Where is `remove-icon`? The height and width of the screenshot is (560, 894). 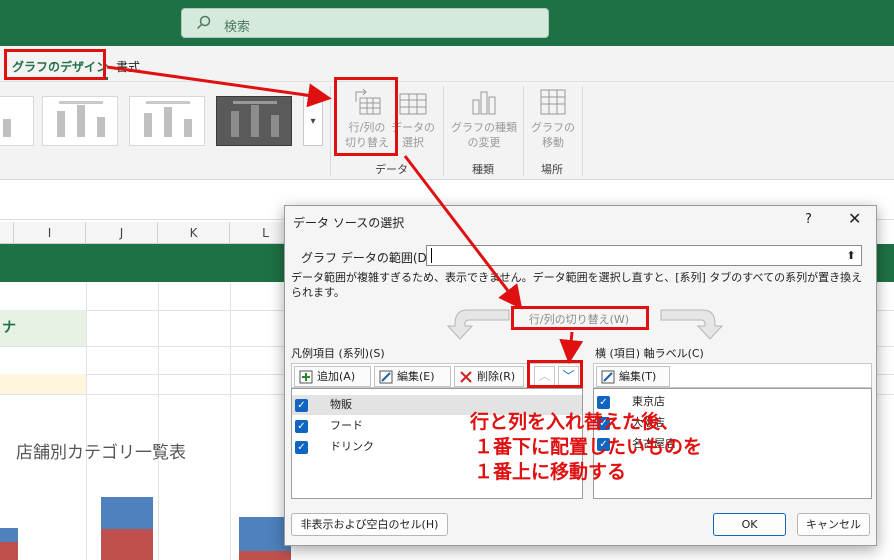 remove-icon is located at coordinates (466, 377).